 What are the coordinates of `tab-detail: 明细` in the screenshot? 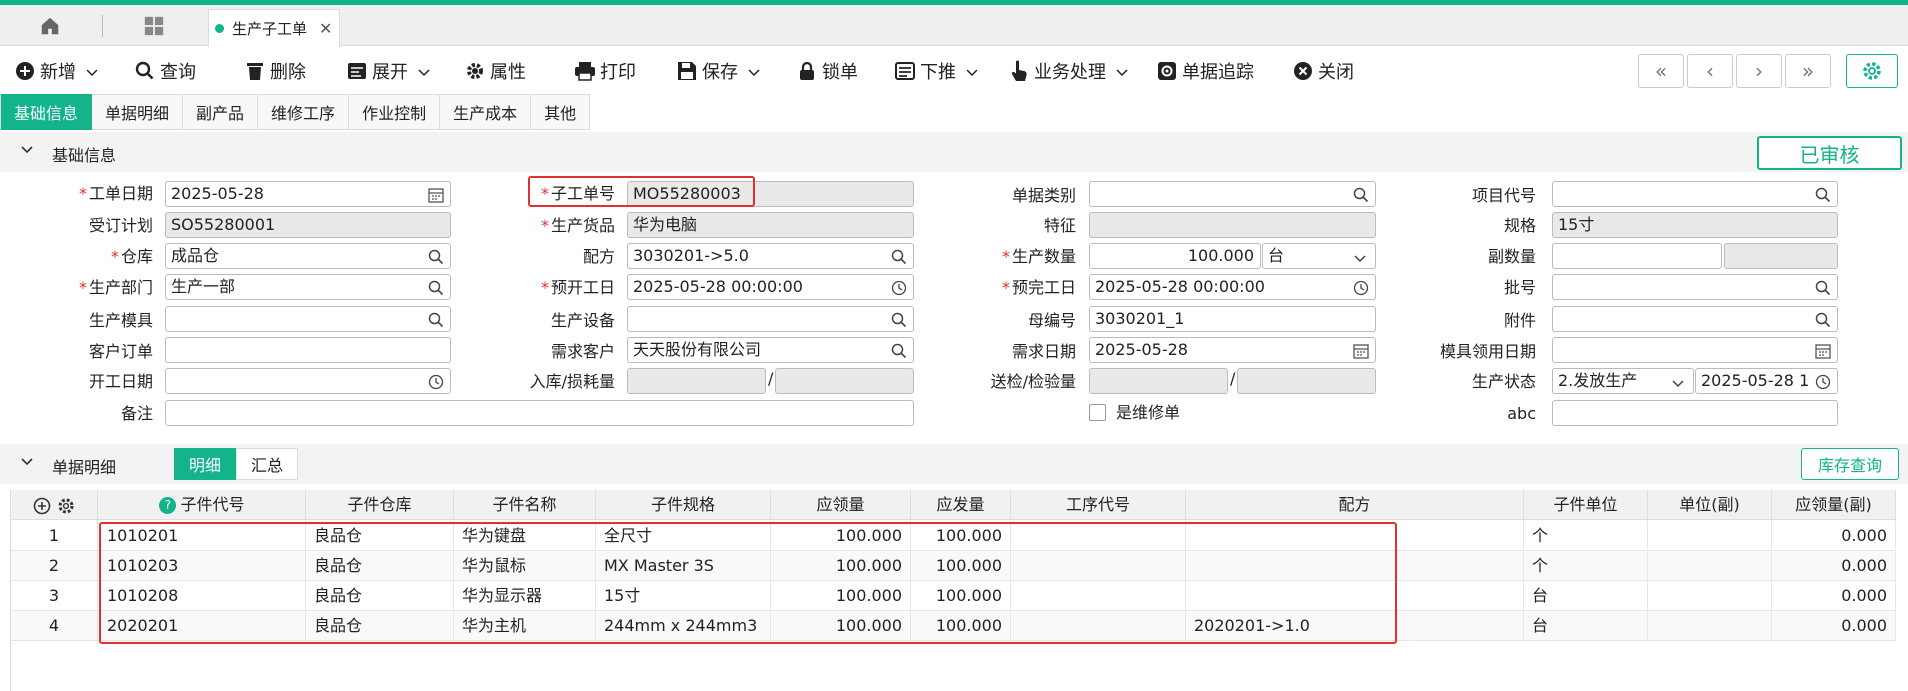 It's located at (205, 464).